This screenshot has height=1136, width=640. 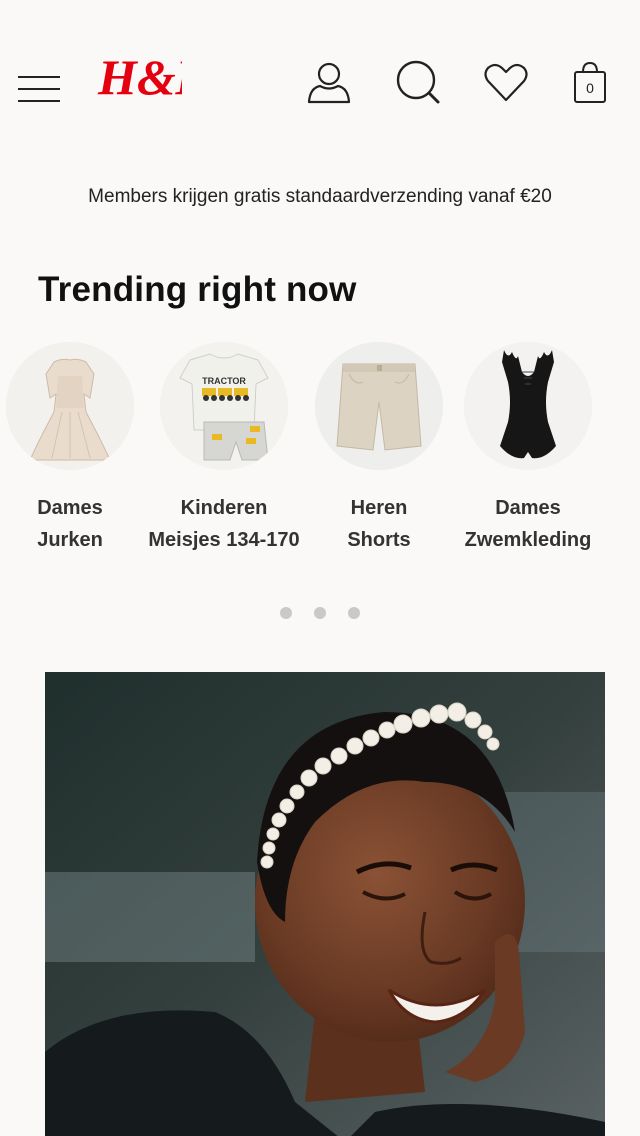 I want to click on tshirt-print-text: TRACTOR, so click(x=224, y=381).